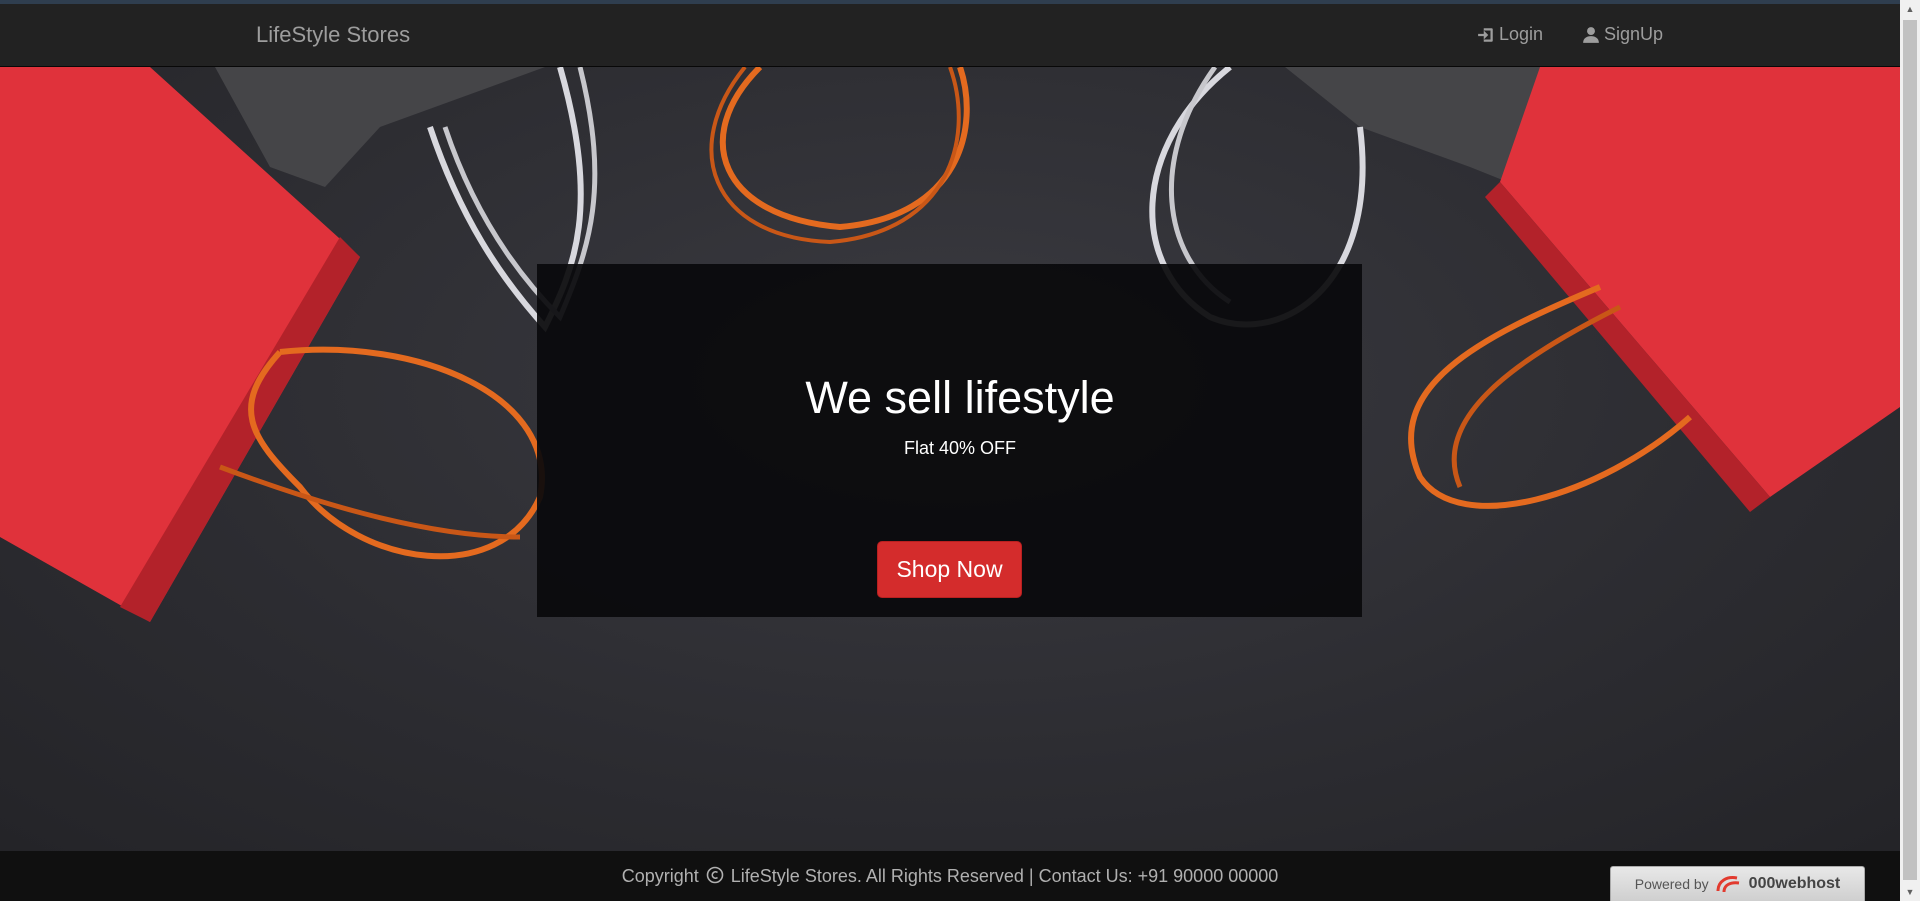  I want to click on powered-by-label: Powered by, so click(1671, 884).